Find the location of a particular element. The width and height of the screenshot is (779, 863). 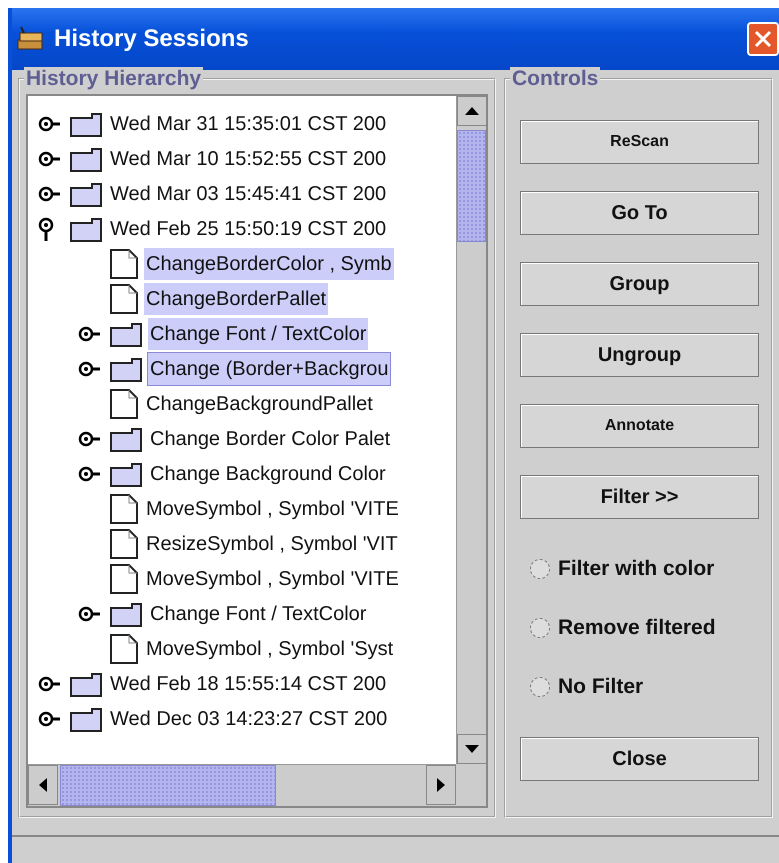

action-button: Annotate is located at coordinates (639, 426).